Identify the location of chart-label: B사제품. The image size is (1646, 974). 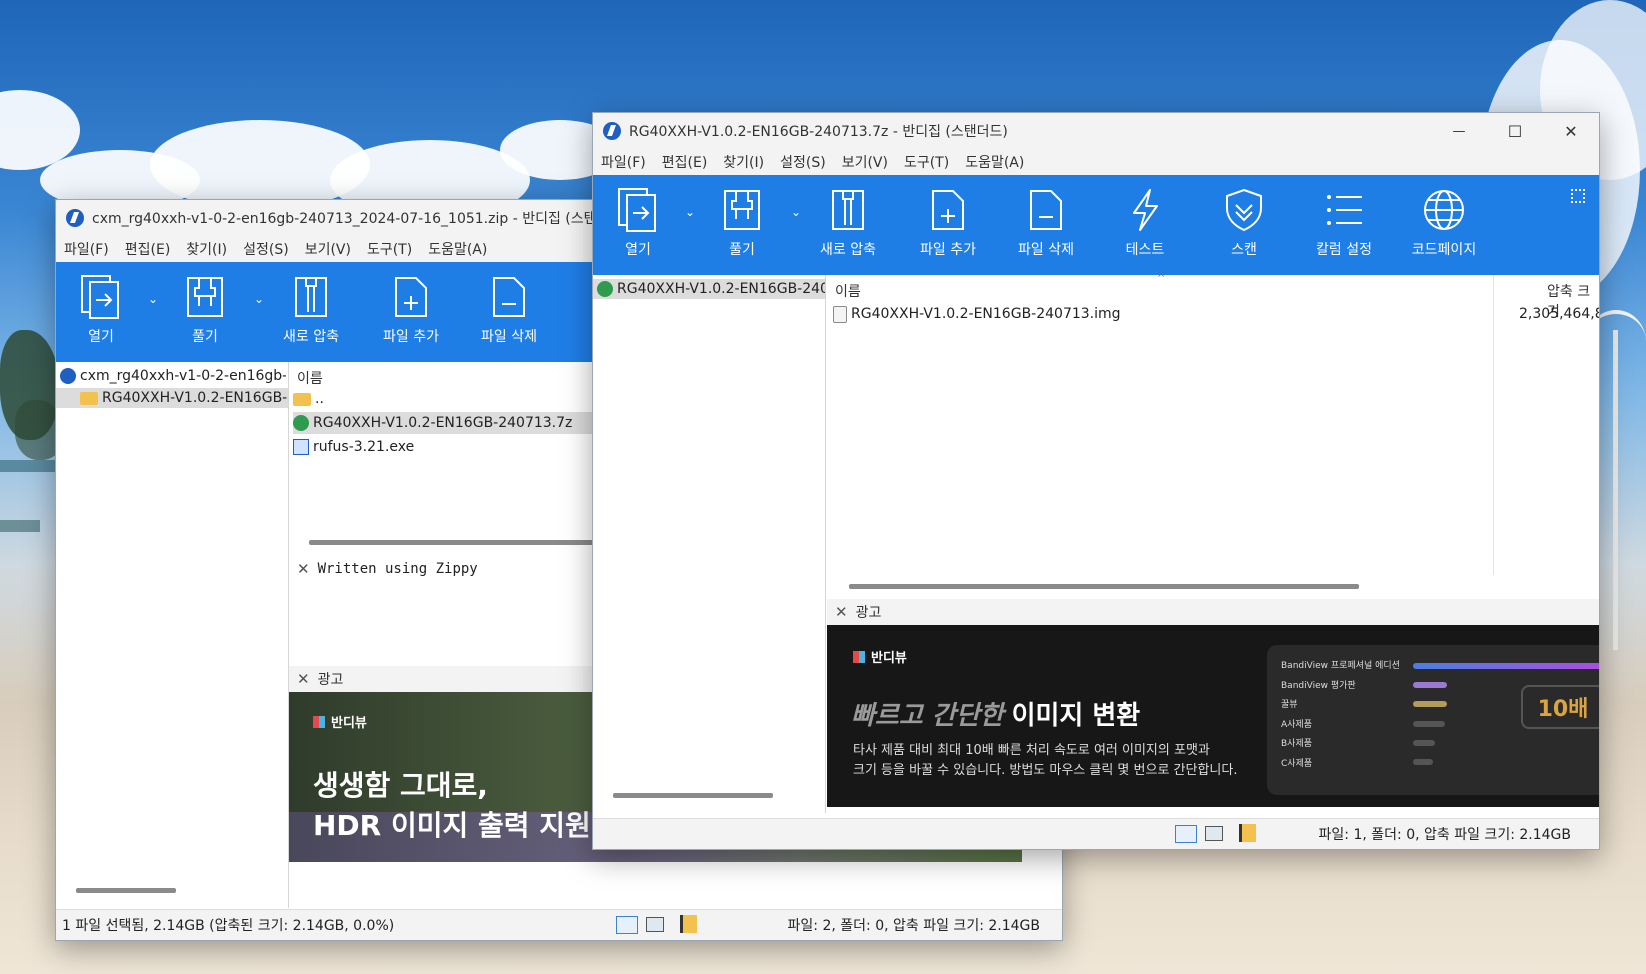
(1297, 744).